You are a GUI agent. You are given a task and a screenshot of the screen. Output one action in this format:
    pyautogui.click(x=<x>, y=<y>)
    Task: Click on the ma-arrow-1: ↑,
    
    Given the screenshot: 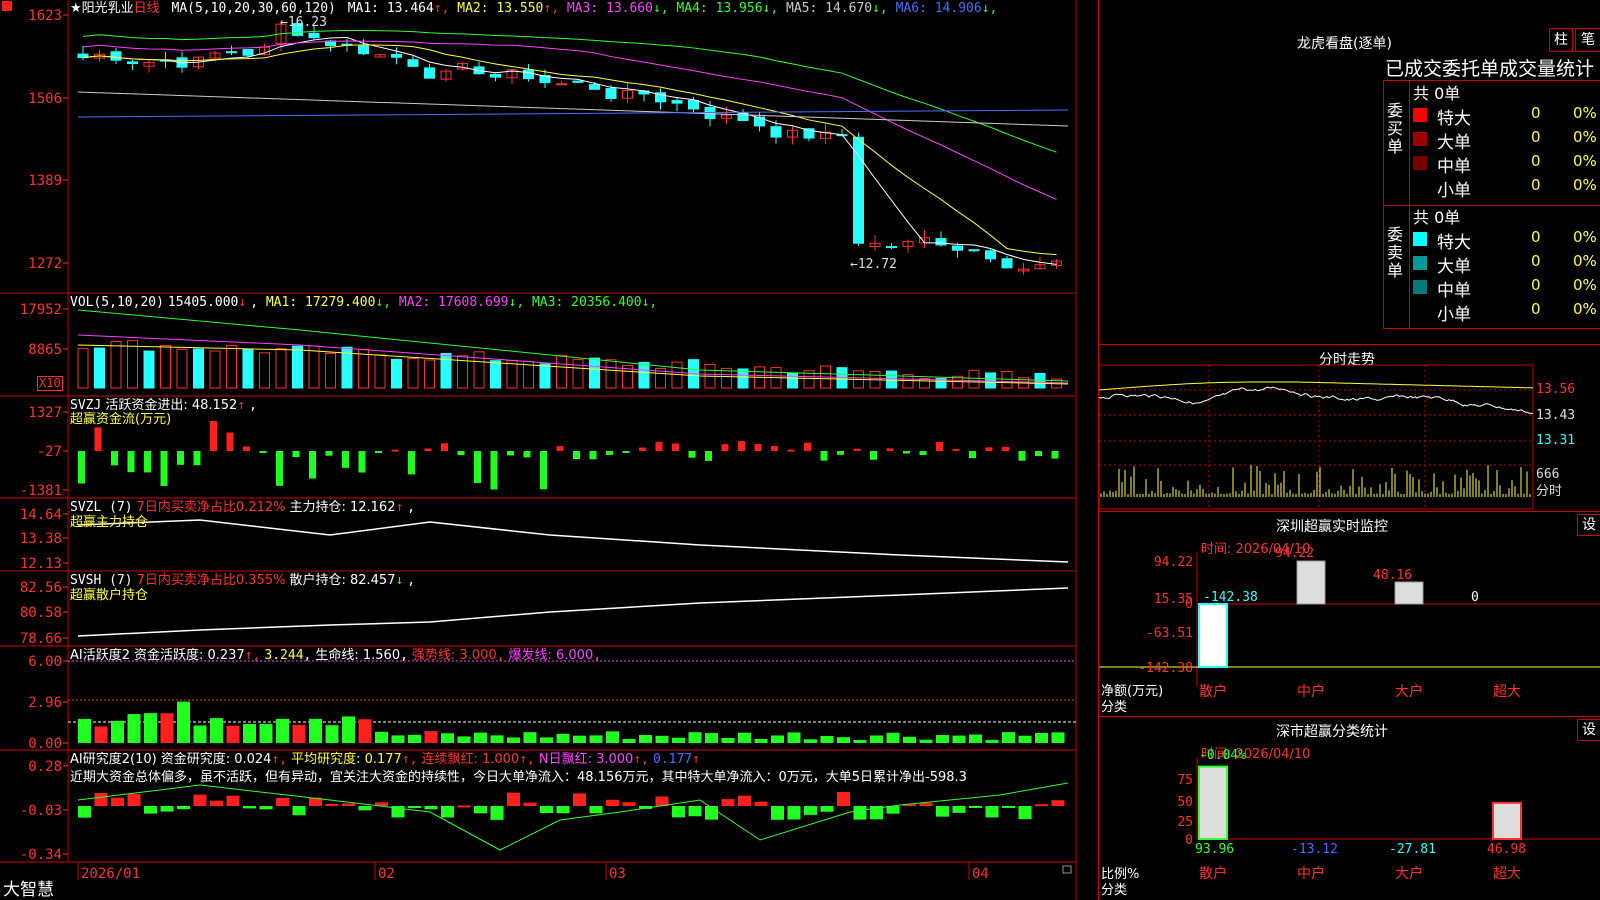 What is the action you would take?
    pyautogui.click(x=441, y=8)
    